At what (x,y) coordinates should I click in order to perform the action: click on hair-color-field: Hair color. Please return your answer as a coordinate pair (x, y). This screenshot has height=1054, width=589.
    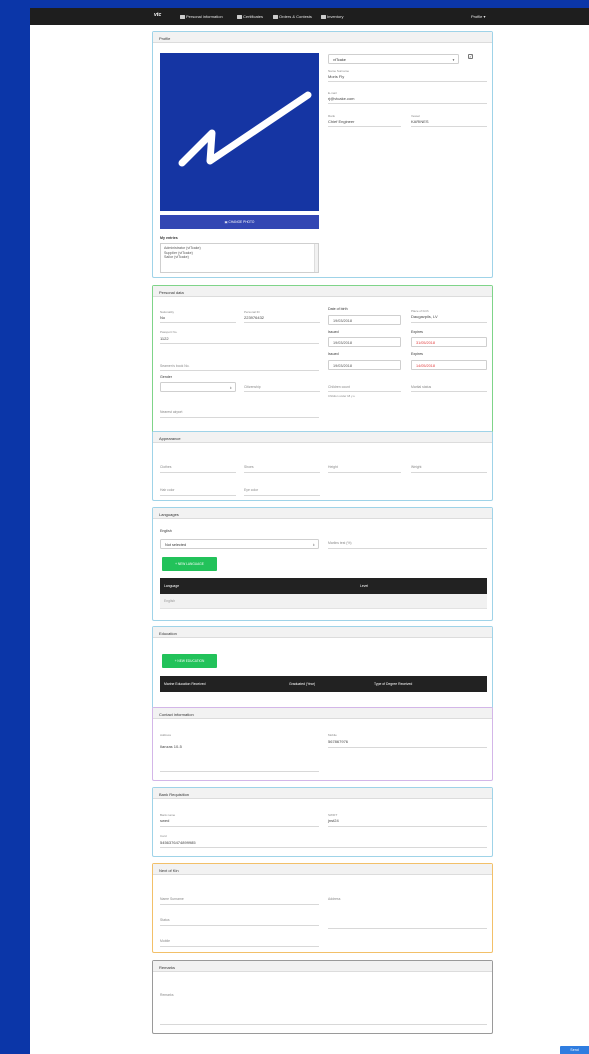
    Looking at the image, I should click on (167, 490).